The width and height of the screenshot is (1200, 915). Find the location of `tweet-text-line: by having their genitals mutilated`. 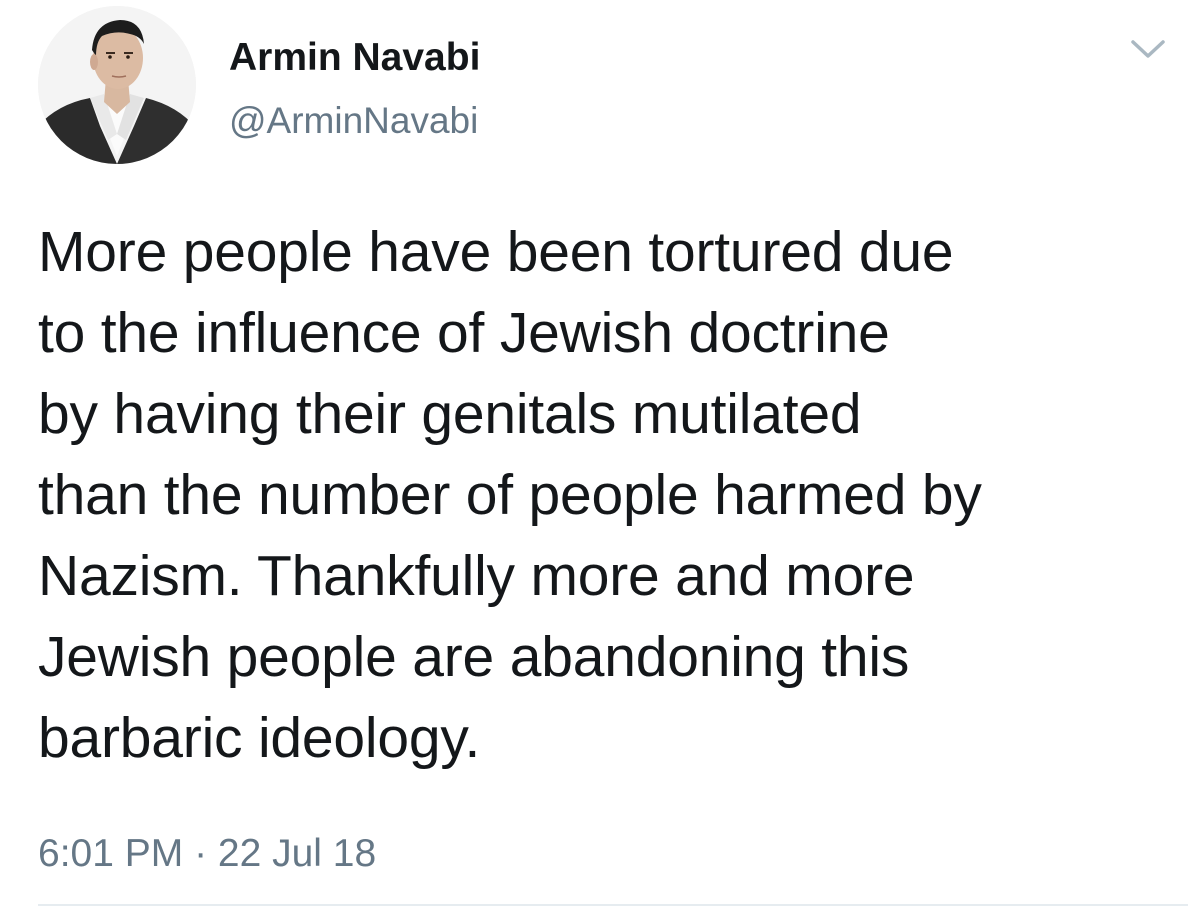

tweet-text-line: by having their genitals mutilated is located at coordinates (450, 414).